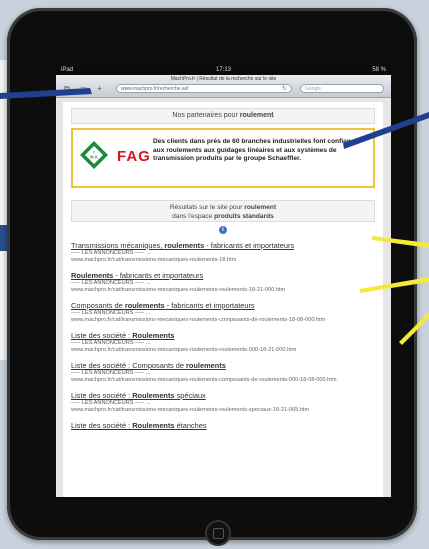  I want to click on add-icon: +, so click(99, 88).